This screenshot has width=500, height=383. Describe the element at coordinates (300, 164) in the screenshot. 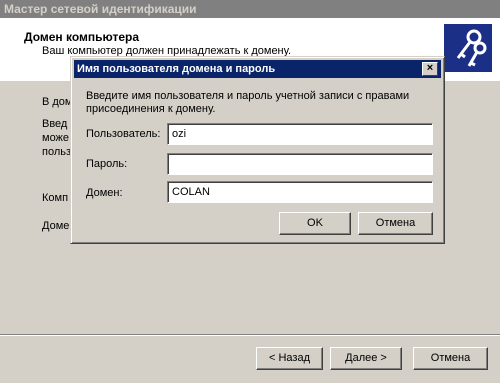

I see `password-field` at that location.